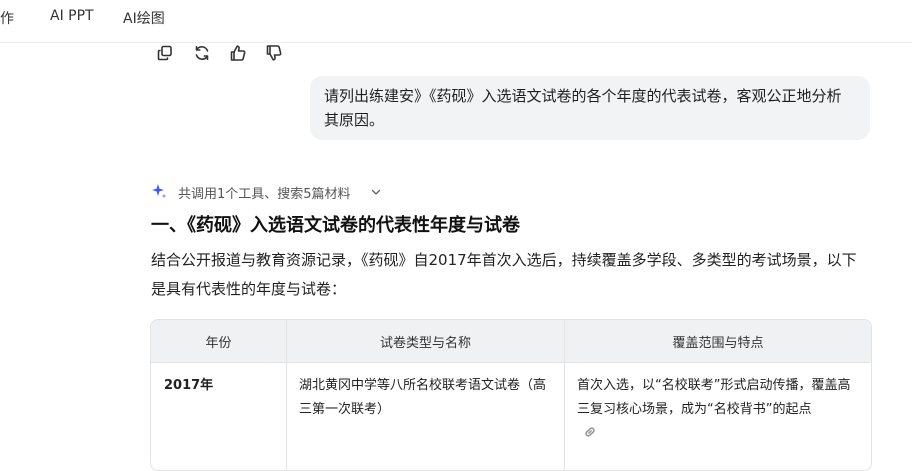 The image size is (912, 471). I want to click on tab-ai-ppt: AI PPT, so click(72, 16).